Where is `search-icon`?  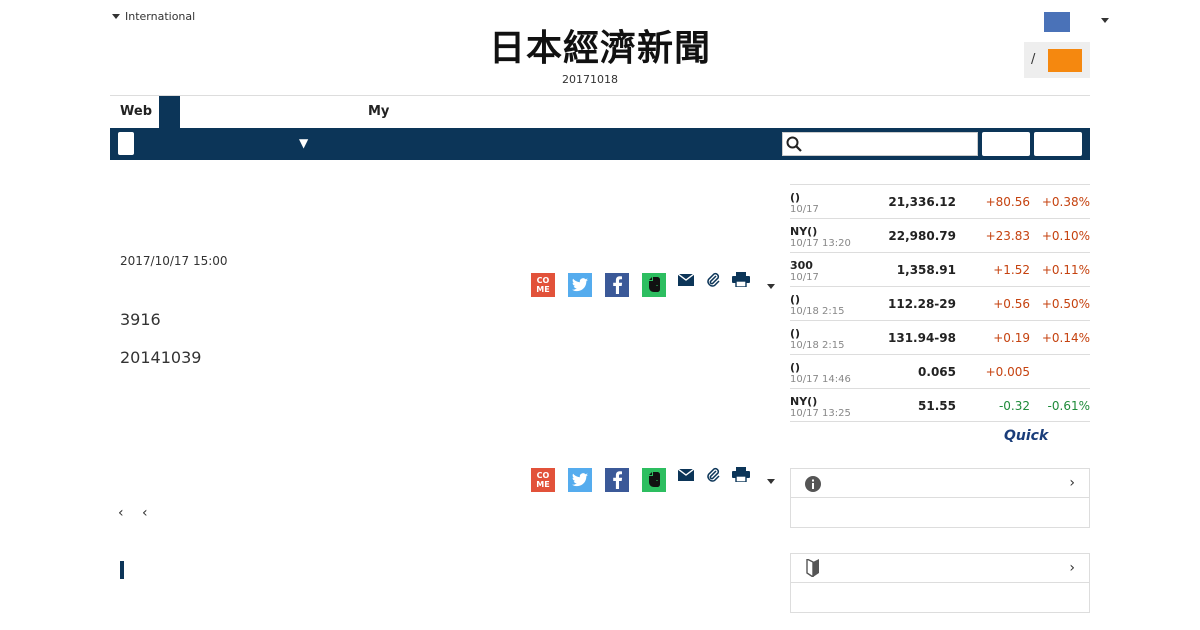
search-icon is located at coordinates (794, 144).